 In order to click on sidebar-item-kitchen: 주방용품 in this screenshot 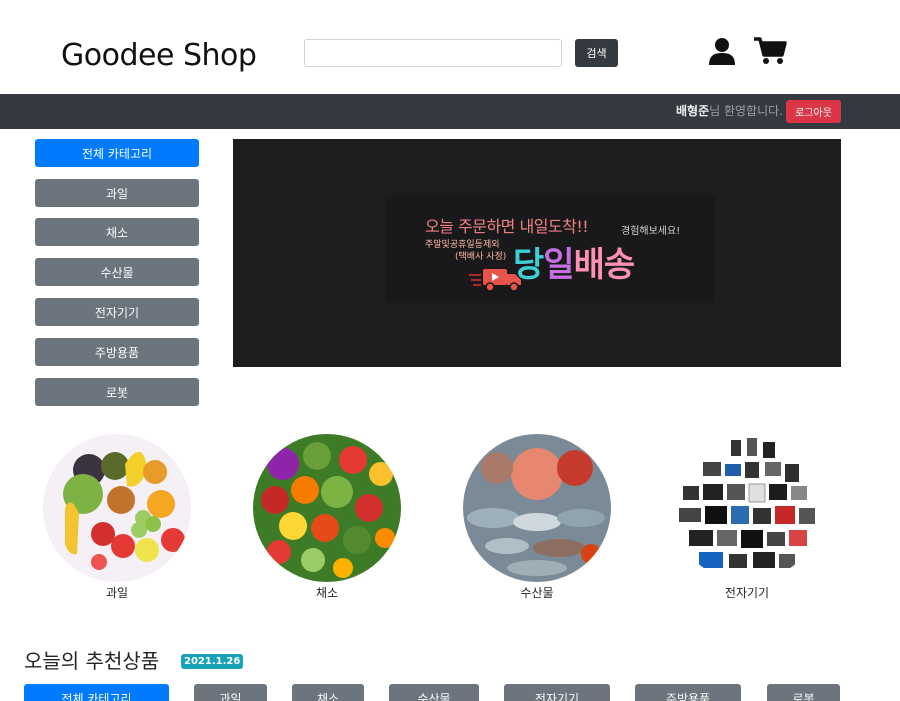, I will do `click(117, 352)`.